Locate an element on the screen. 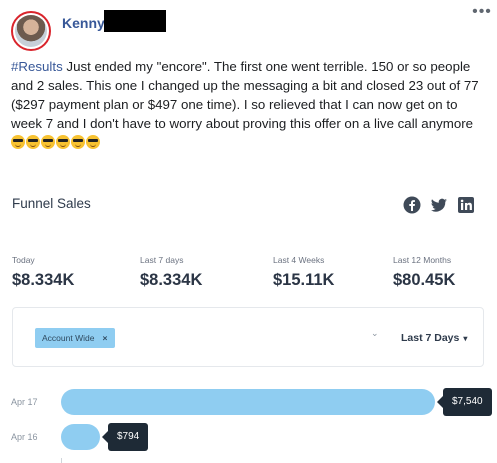 The width and height of the screenshot is (497, 463). stat-value: $15.11K is located at coordinates (304, 280).